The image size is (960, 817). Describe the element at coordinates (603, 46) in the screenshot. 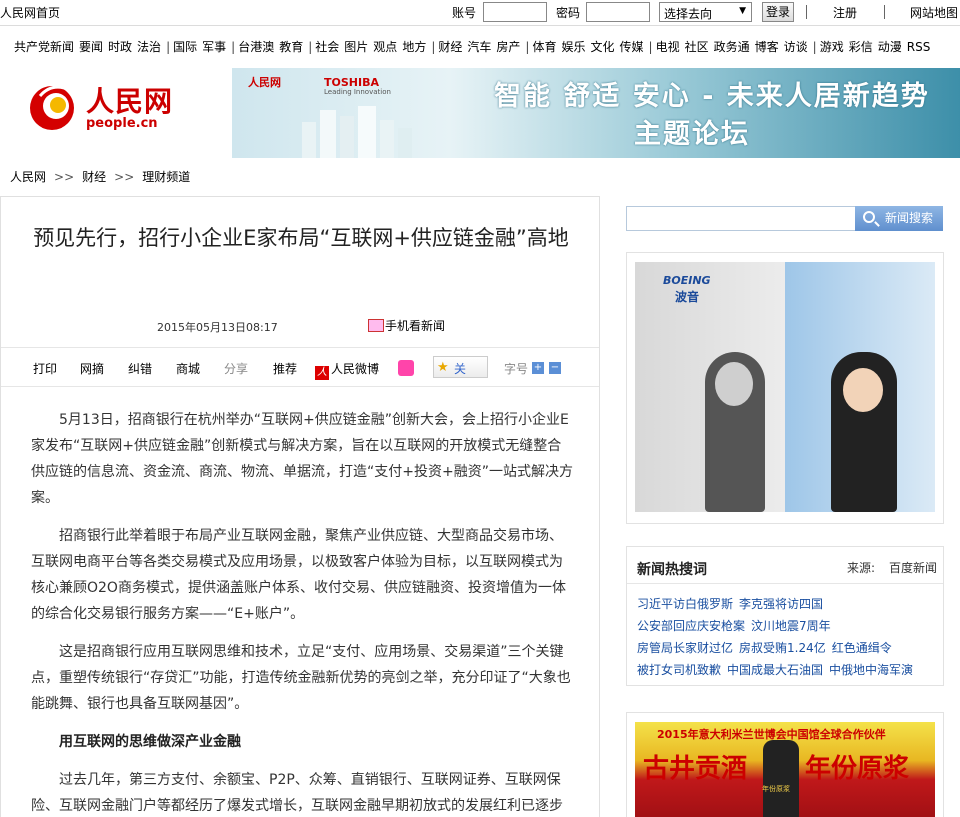

I see `nav-item: 文化` at that location.